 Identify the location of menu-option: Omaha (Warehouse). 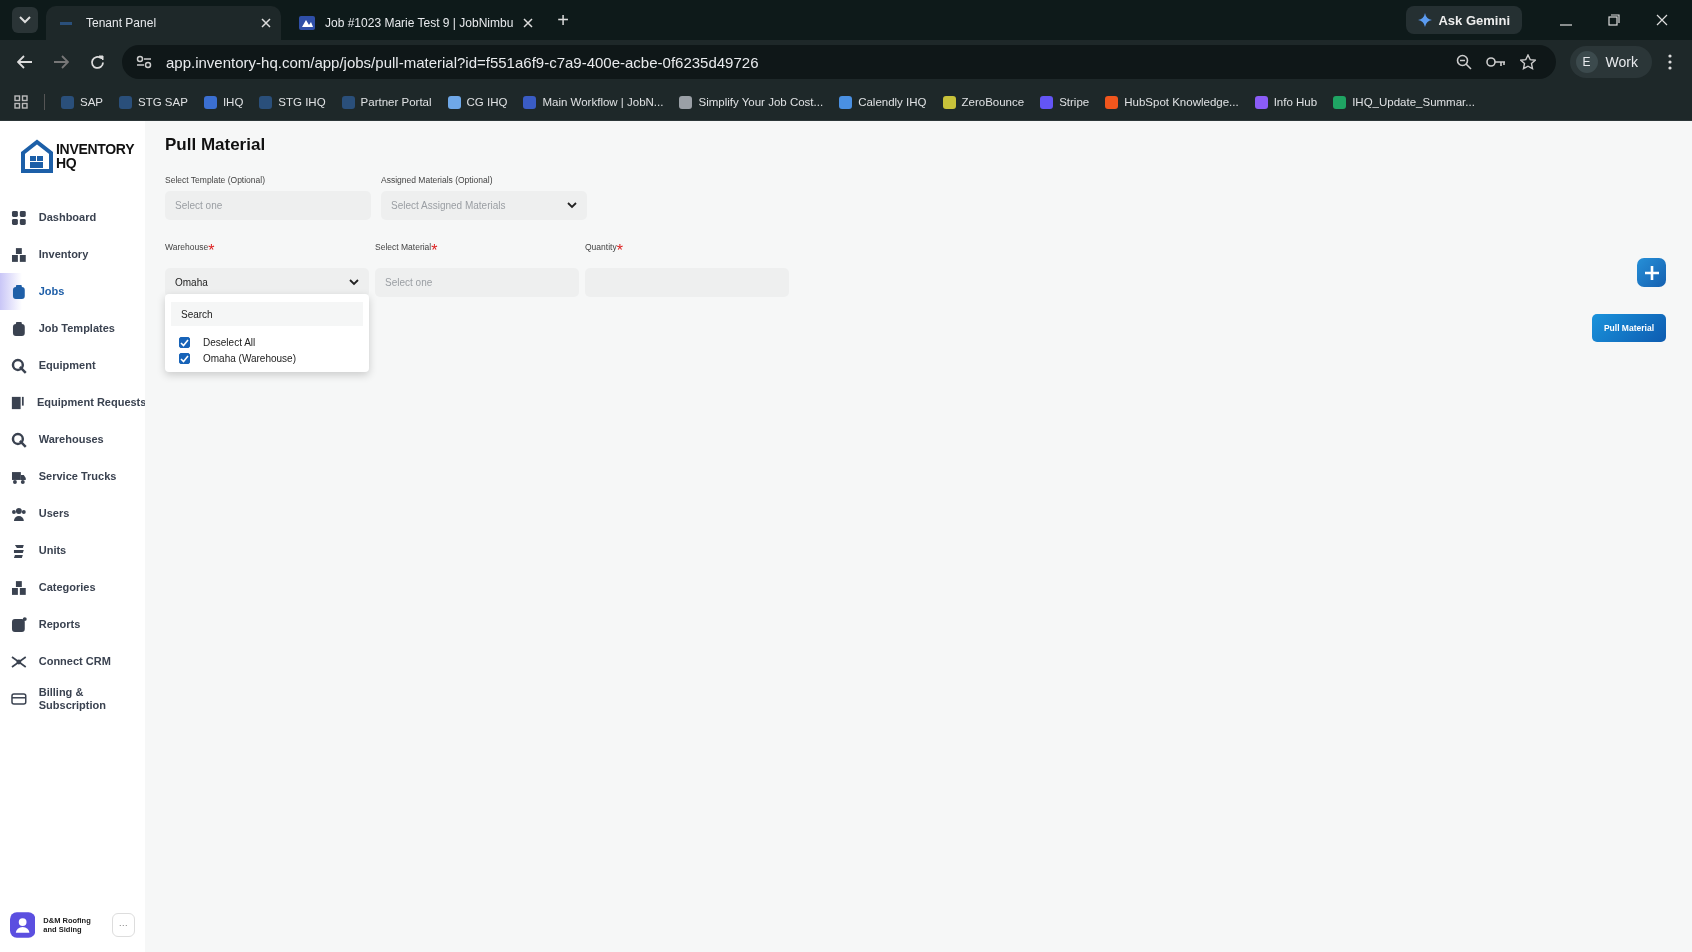
(267, 358).